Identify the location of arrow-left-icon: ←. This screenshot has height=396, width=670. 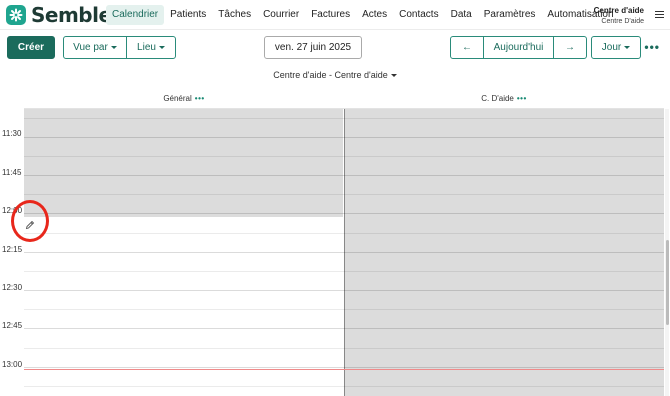
(467, 47).